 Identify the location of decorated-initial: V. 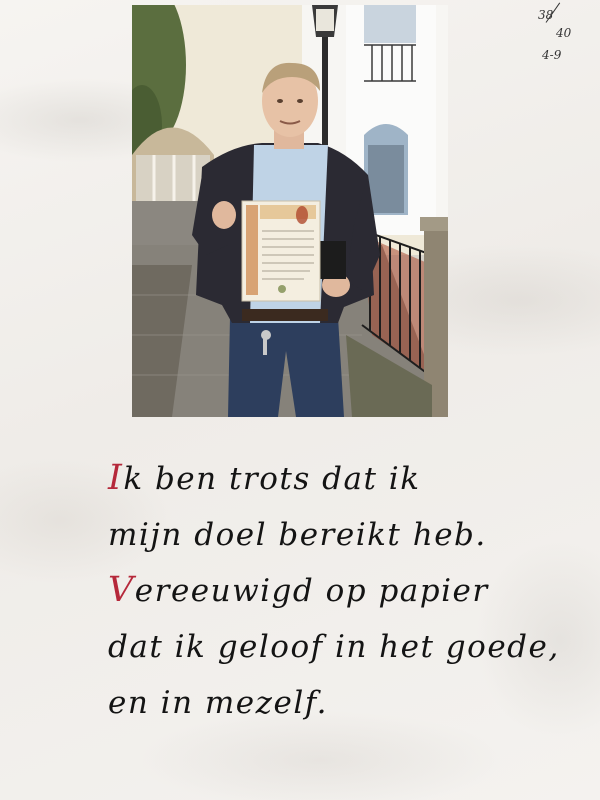
(121, 590).